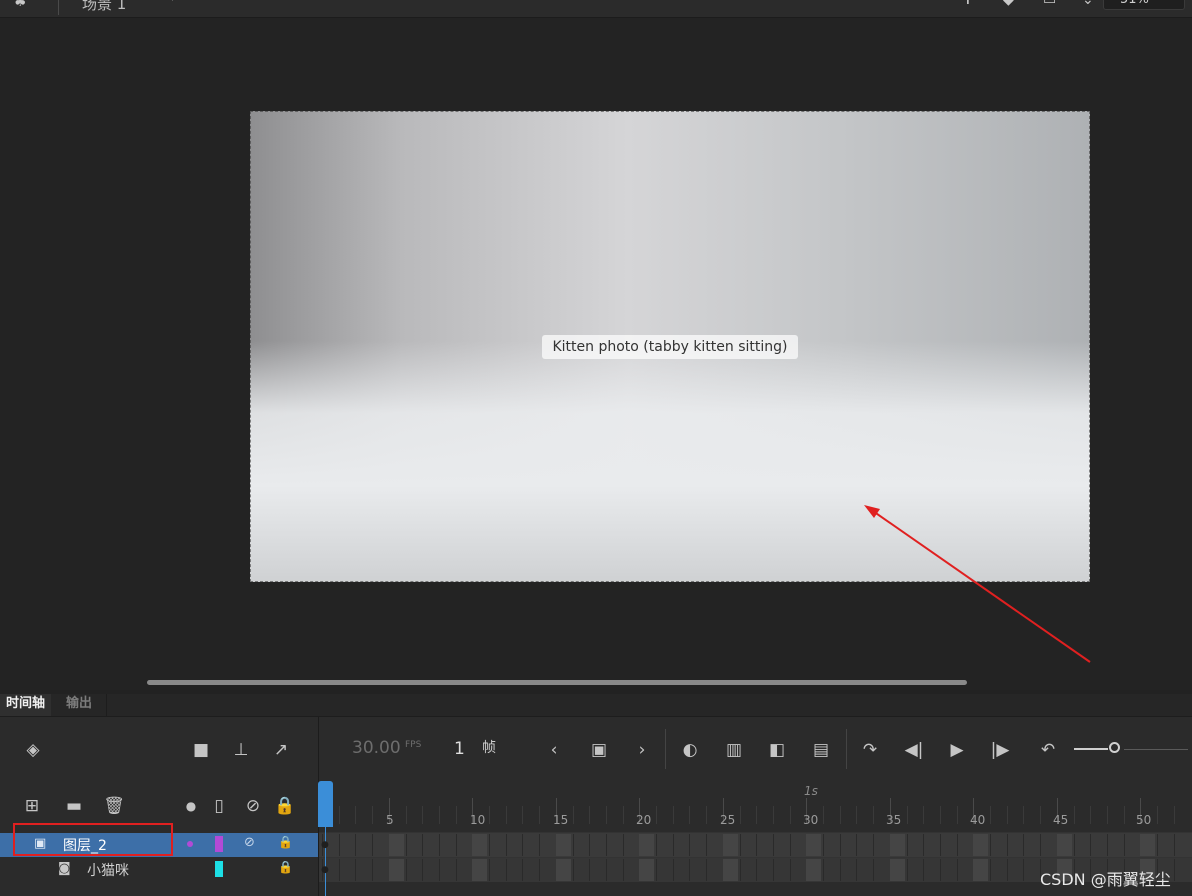  Describe the element at coordinates (870, 750) in the screenshot. I see `loop-icon: ↷` at that location.